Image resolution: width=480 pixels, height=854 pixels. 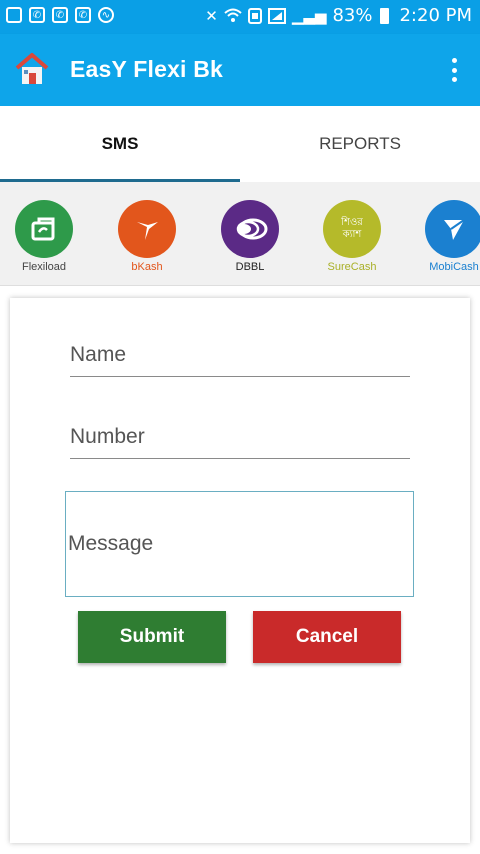 I want to click on app-bar: EasY Flexi Bk, so click(x=240, y=70).